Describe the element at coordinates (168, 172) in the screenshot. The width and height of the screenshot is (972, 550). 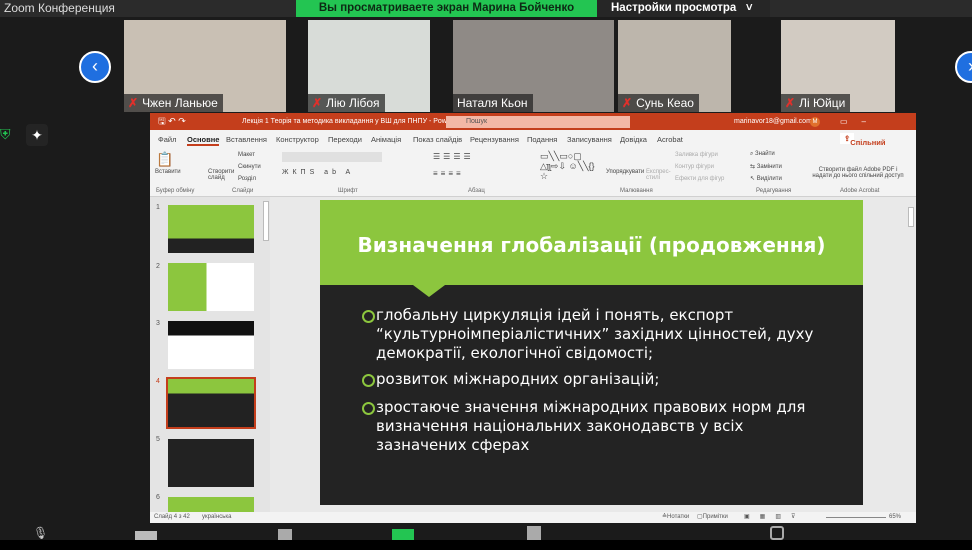
I see `paste-button: Вставити` at that location.